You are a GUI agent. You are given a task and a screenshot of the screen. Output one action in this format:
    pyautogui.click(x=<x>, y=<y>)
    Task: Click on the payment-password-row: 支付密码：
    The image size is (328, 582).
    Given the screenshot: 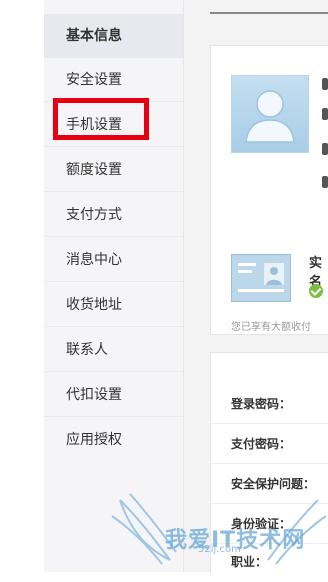 What is the action you would take?
    pyautogui.click(x=269, y=444)
    